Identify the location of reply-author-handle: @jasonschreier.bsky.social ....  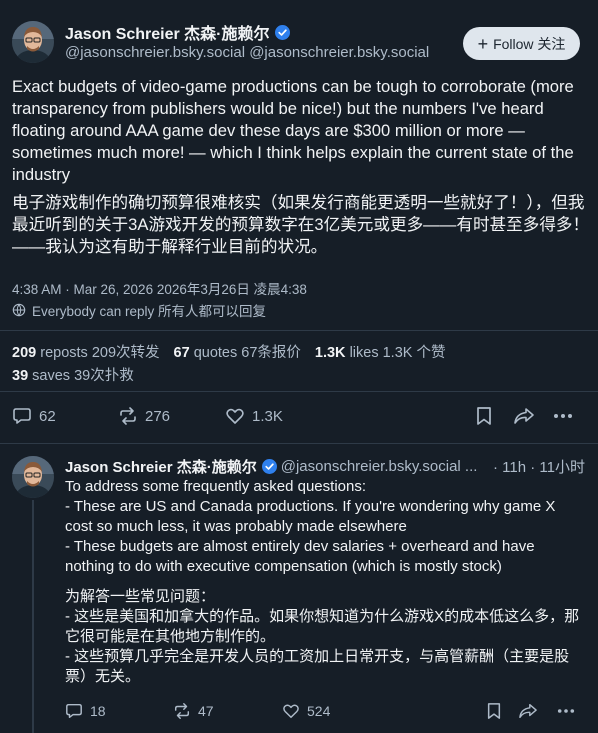
(379, 466).